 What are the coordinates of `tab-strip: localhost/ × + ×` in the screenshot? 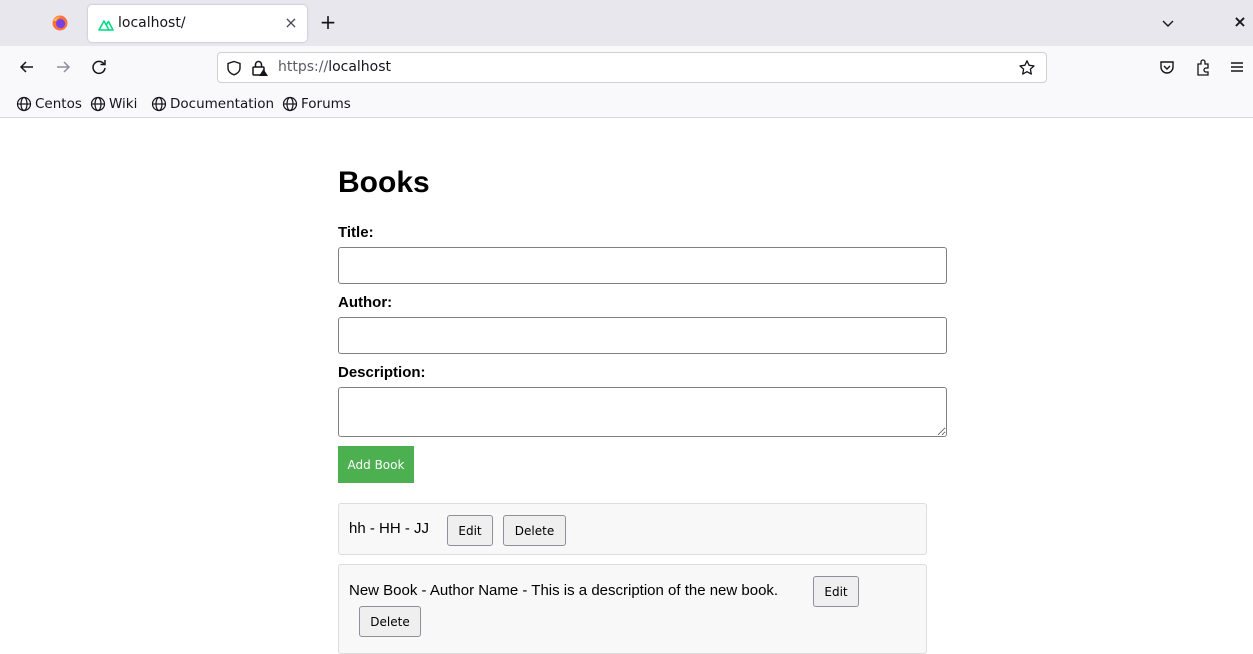 It's located at (626, 23).